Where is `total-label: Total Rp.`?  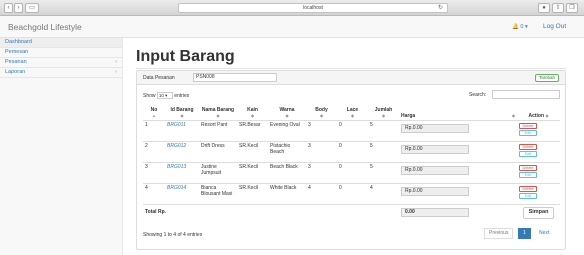 total-label: Total Rp. is located at coordinates (271, 212).